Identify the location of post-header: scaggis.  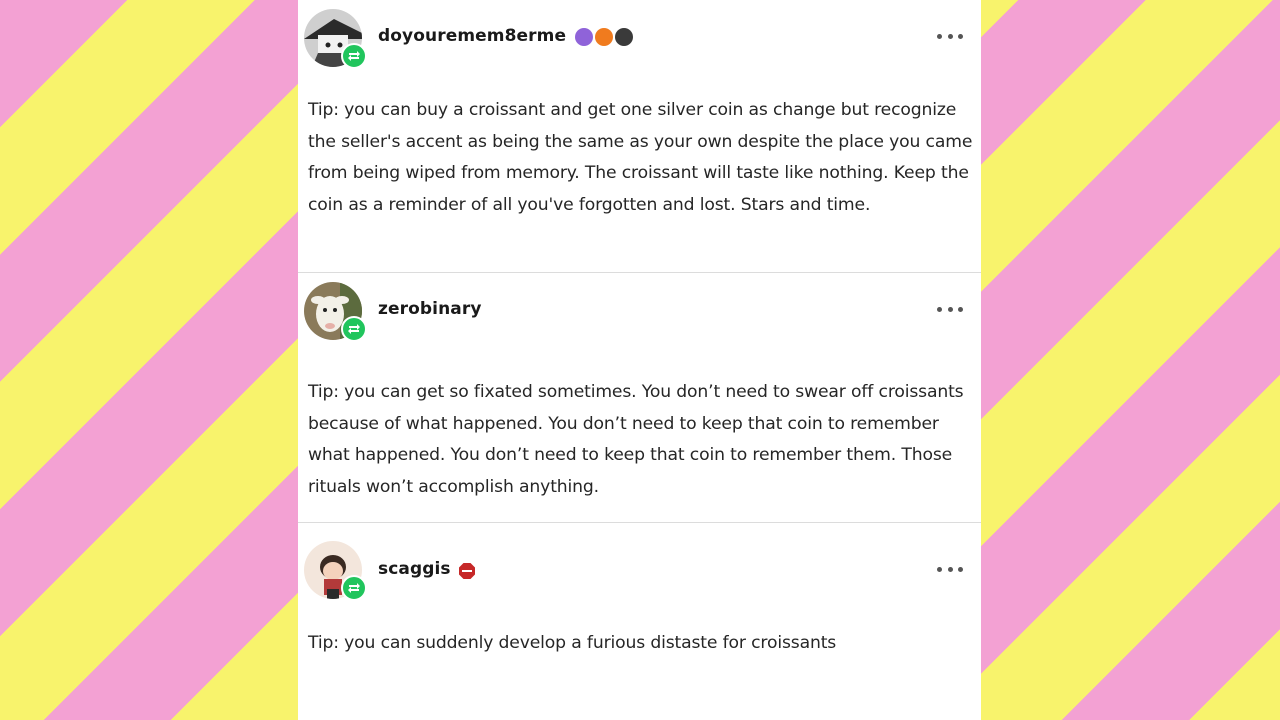
(639, 562).